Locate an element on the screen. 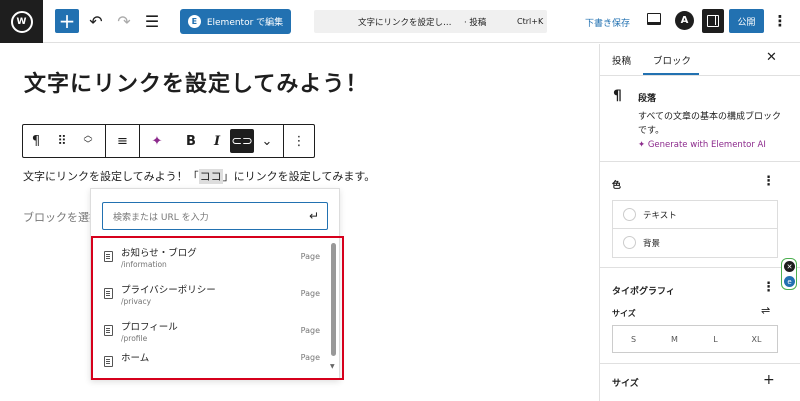  paragraph-text-before: 文字にリンクを設定してみよう！「 is located at coordinates (111, 176).